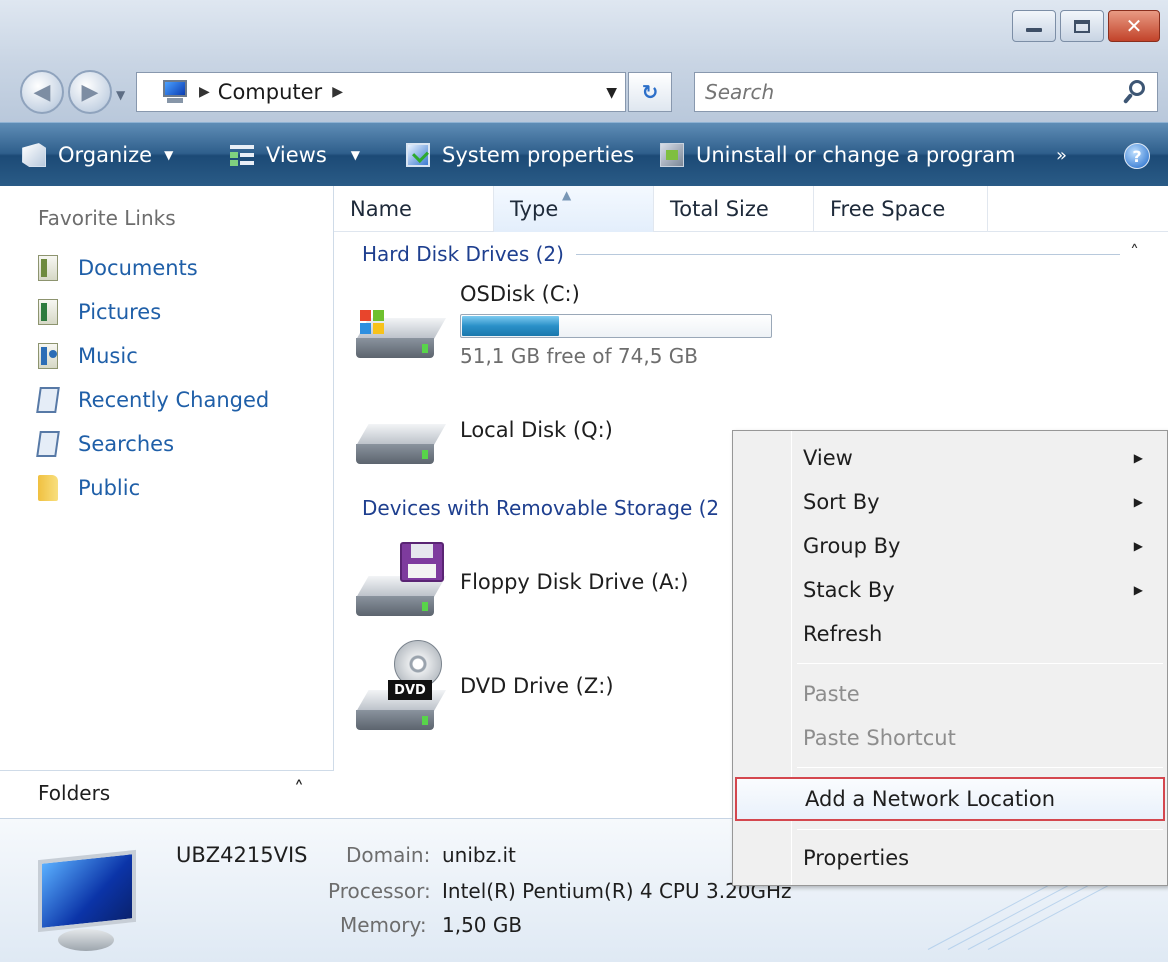 The image size is (1168, 962). What do you see at coordinates (270, 92) in the screenshot?
I see `breadcrumb-computer: Computer` at bounding box center [270, 92].